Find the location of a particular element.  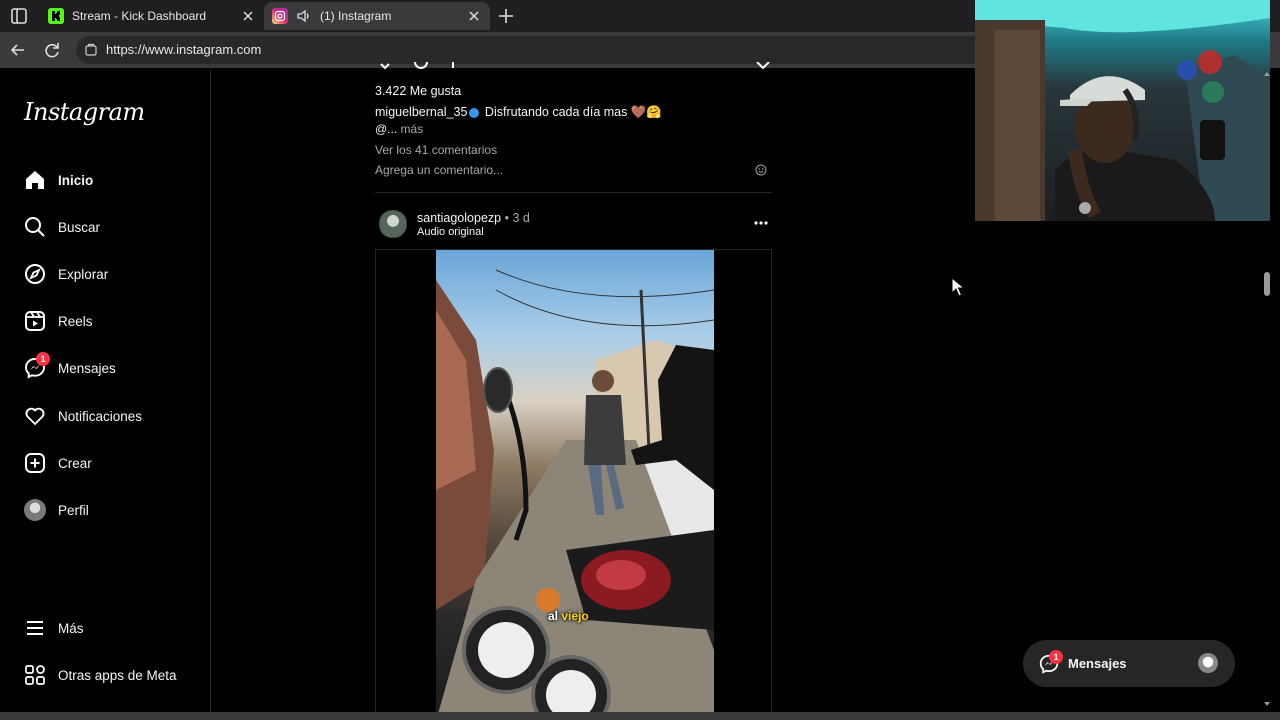

sidebar-item-label: Más is located at coordinates (71, 628).